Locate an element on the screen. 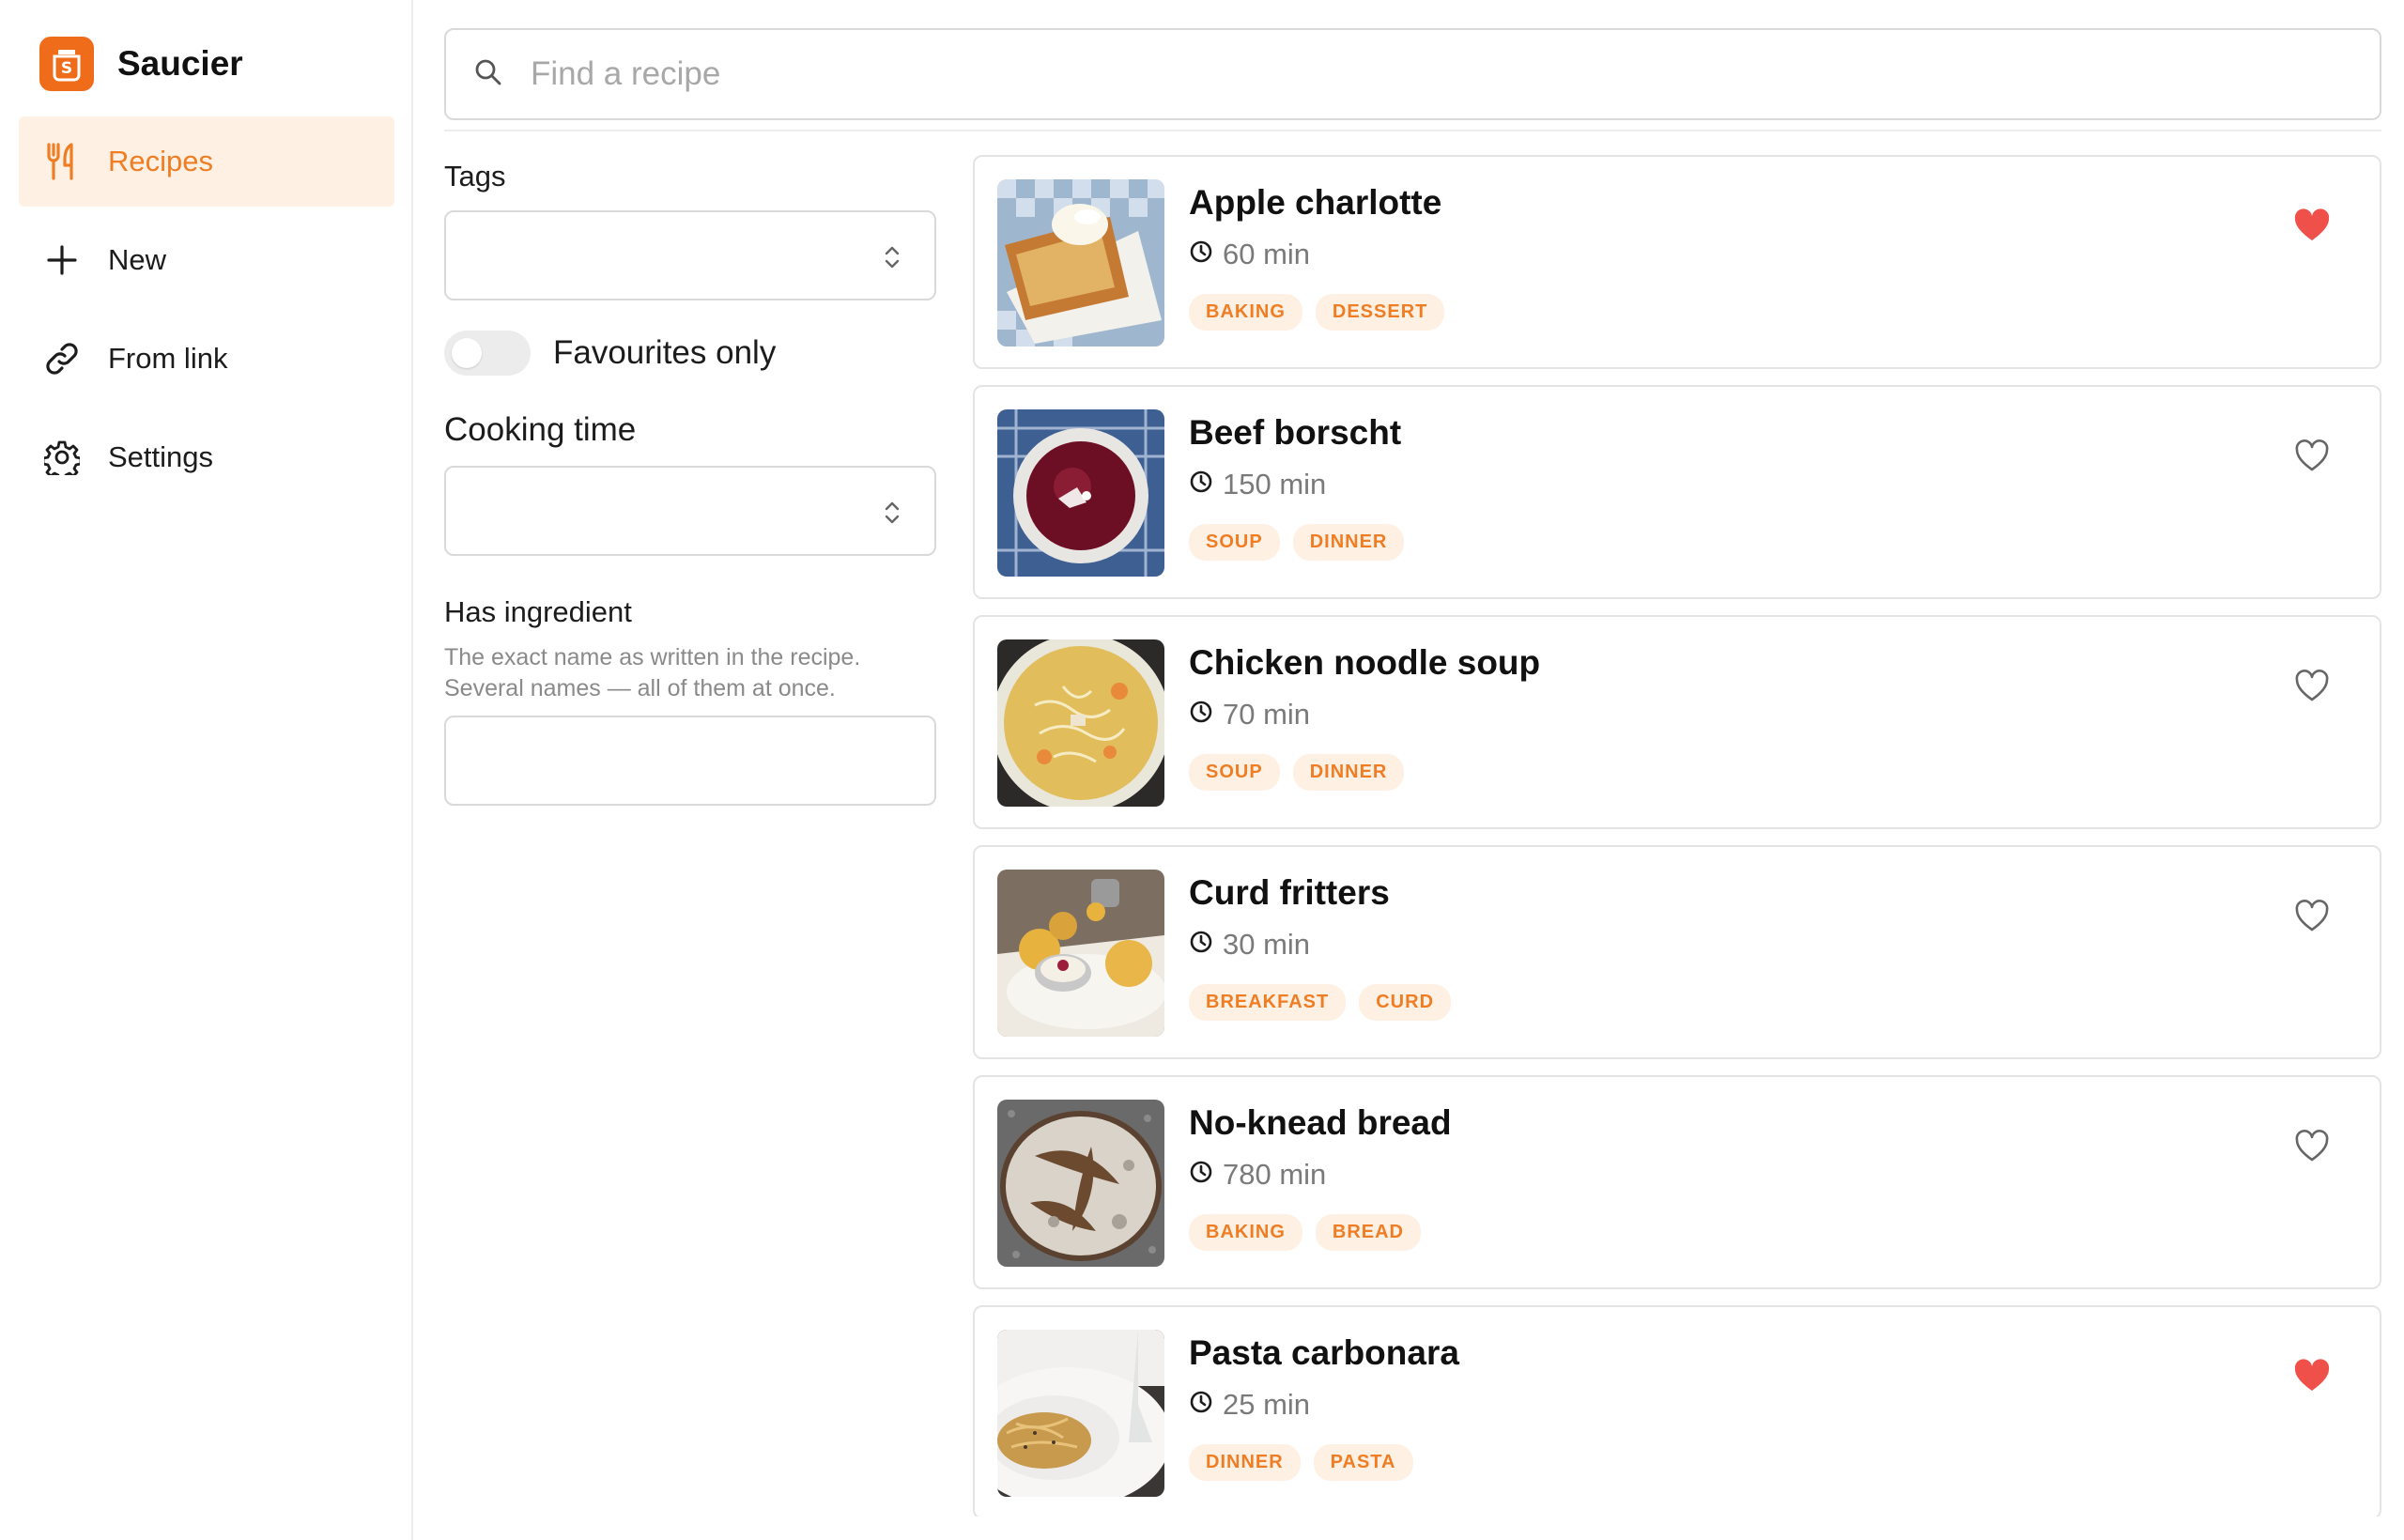 This screenshot has height=1540, width=2404. recipe-time: 25 min is located at coordinates (1249, 1405).